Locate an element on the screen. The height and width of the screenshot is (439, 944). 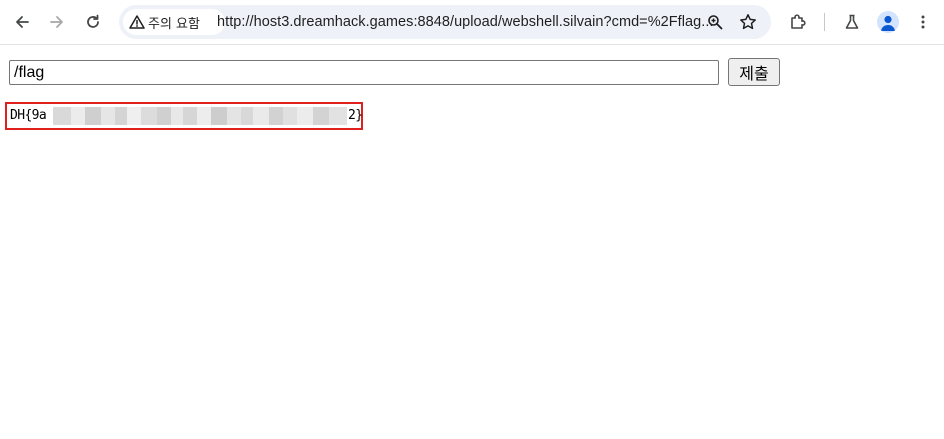
bookmark-button is located at coordinates (748, 22).